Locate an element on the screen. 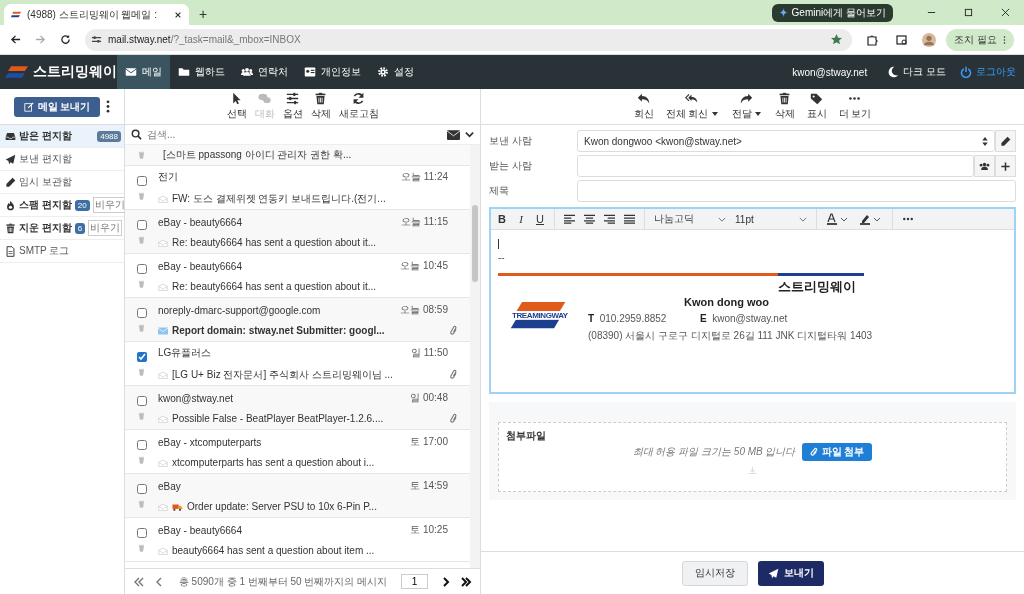 The width and height of the screenshot is (1024, 594). font-size-select: 11pt is located at coordinates (771, 219).